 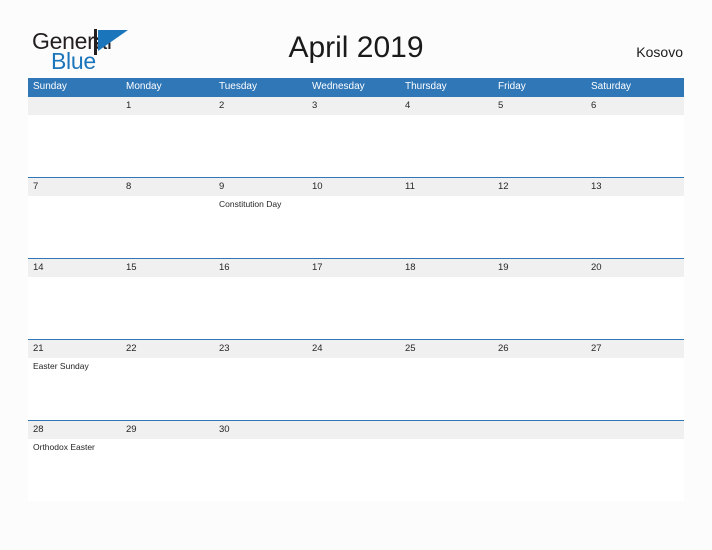 What do you see at coordinates (632, 349) in the screenshot?
I see `day-cell-number: 27` at bounding box center [632, 349].